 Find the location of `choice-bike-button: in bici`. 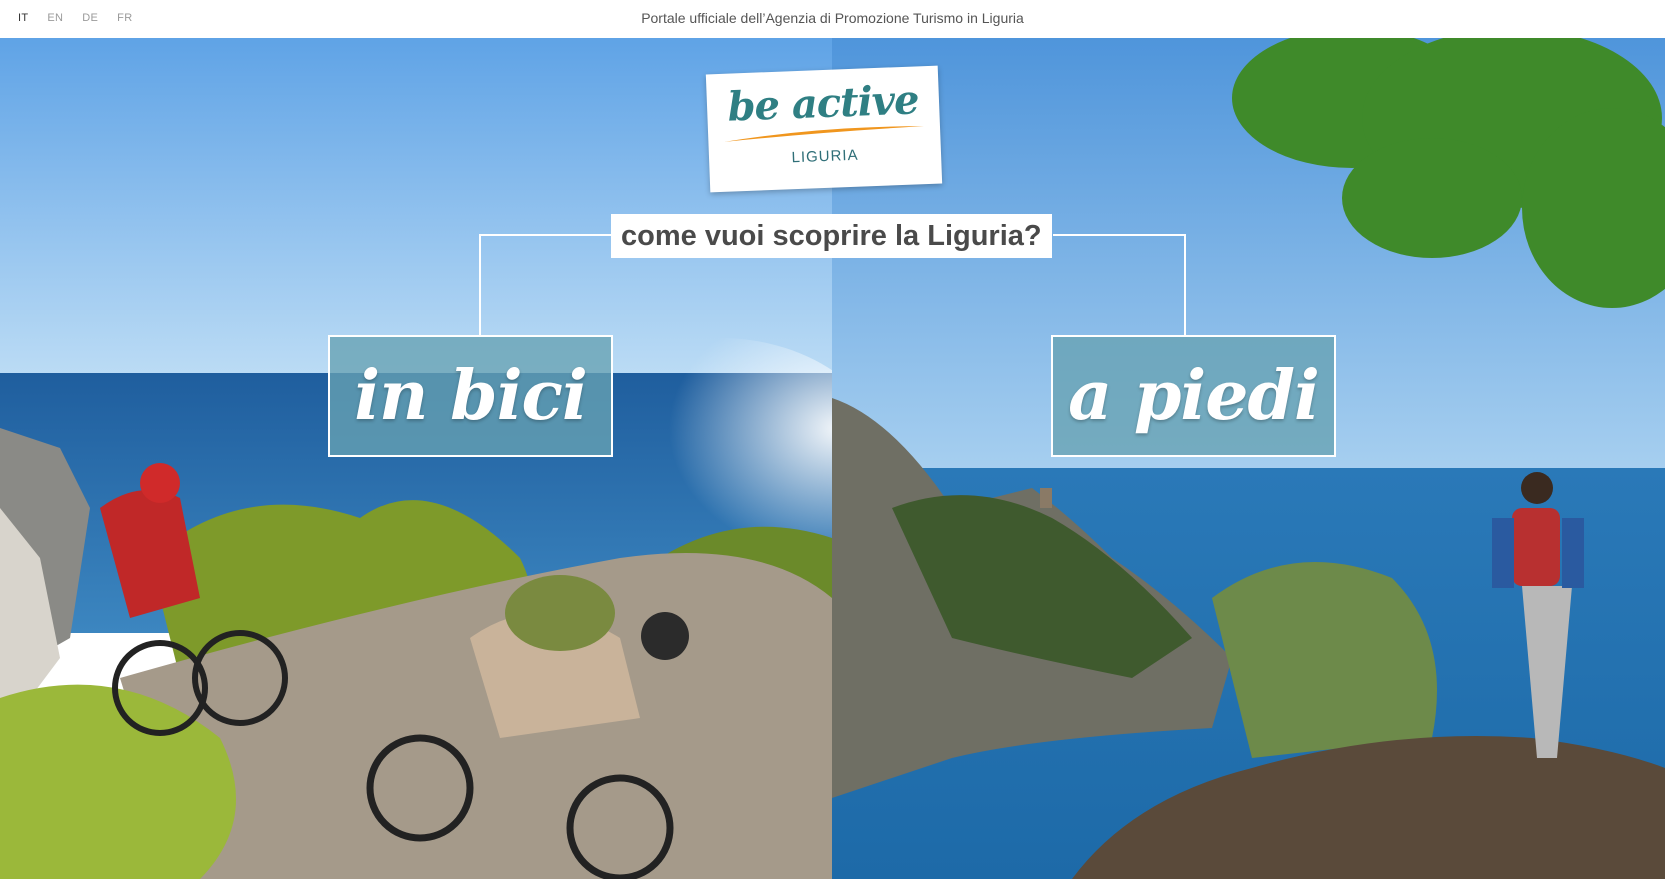

choice-bike-button: in bici is located at coordinates (470, 396).